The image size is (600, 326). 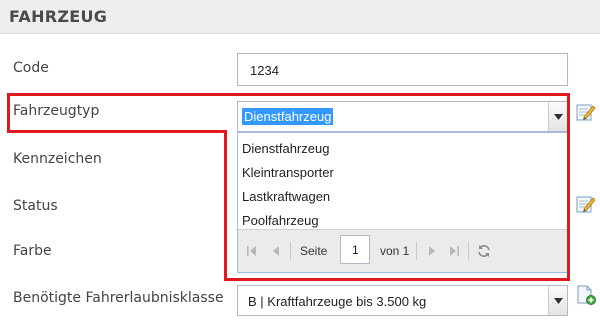 What do you see at coordinates (32, 251) in the screenshot?
I see `farbe-label: Farbe` at bounding box center [32, 251].